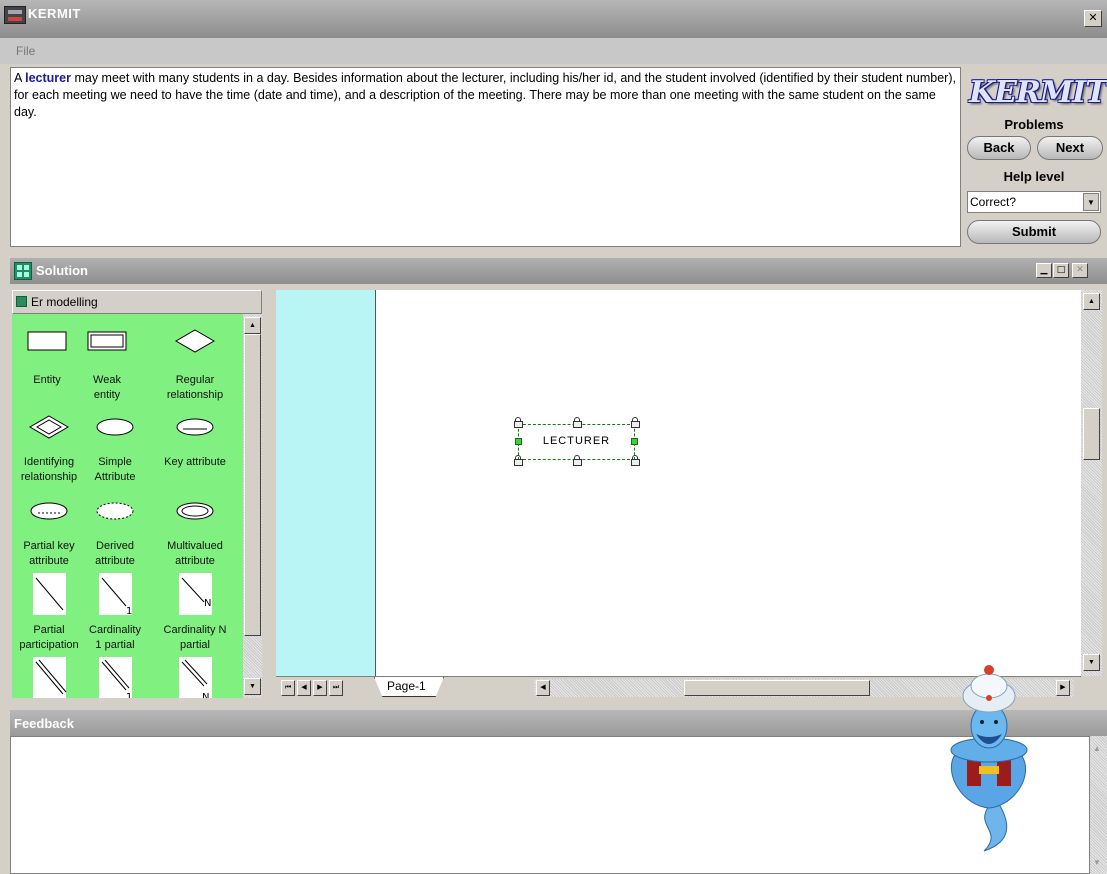 The height and width of the screenshot is (874, 1107). I want to click on shape-identifying-relationship: Identifying relationship, so click(49, 449).